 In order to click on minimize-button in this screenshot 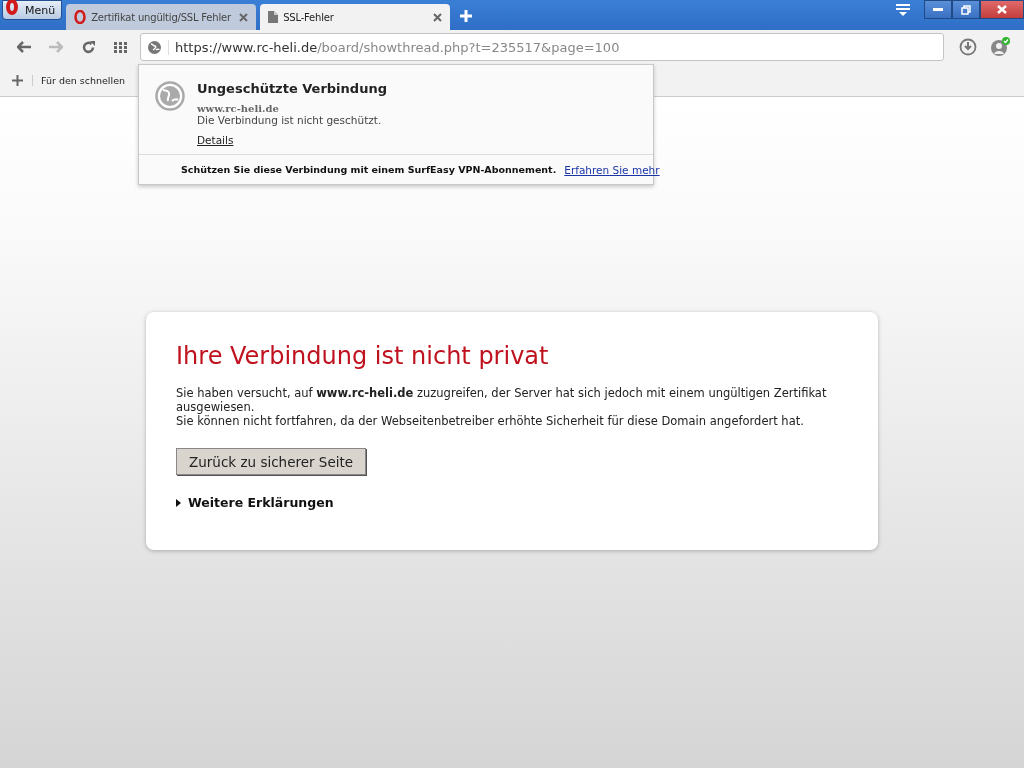, I will do `click(938, 9)`.